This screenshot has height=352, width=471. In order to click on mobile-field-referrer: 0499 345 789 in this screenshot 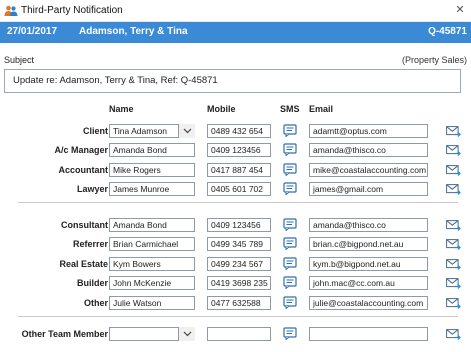, I will do `click(239, 244)`.